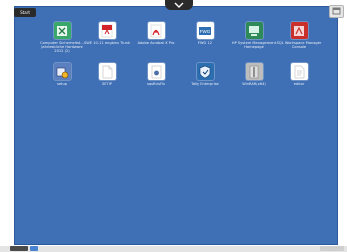  What do you see at coordinates (19, 248) in the screenshot?
I see `taskbar-left-item` at bounding box center [19, 248].